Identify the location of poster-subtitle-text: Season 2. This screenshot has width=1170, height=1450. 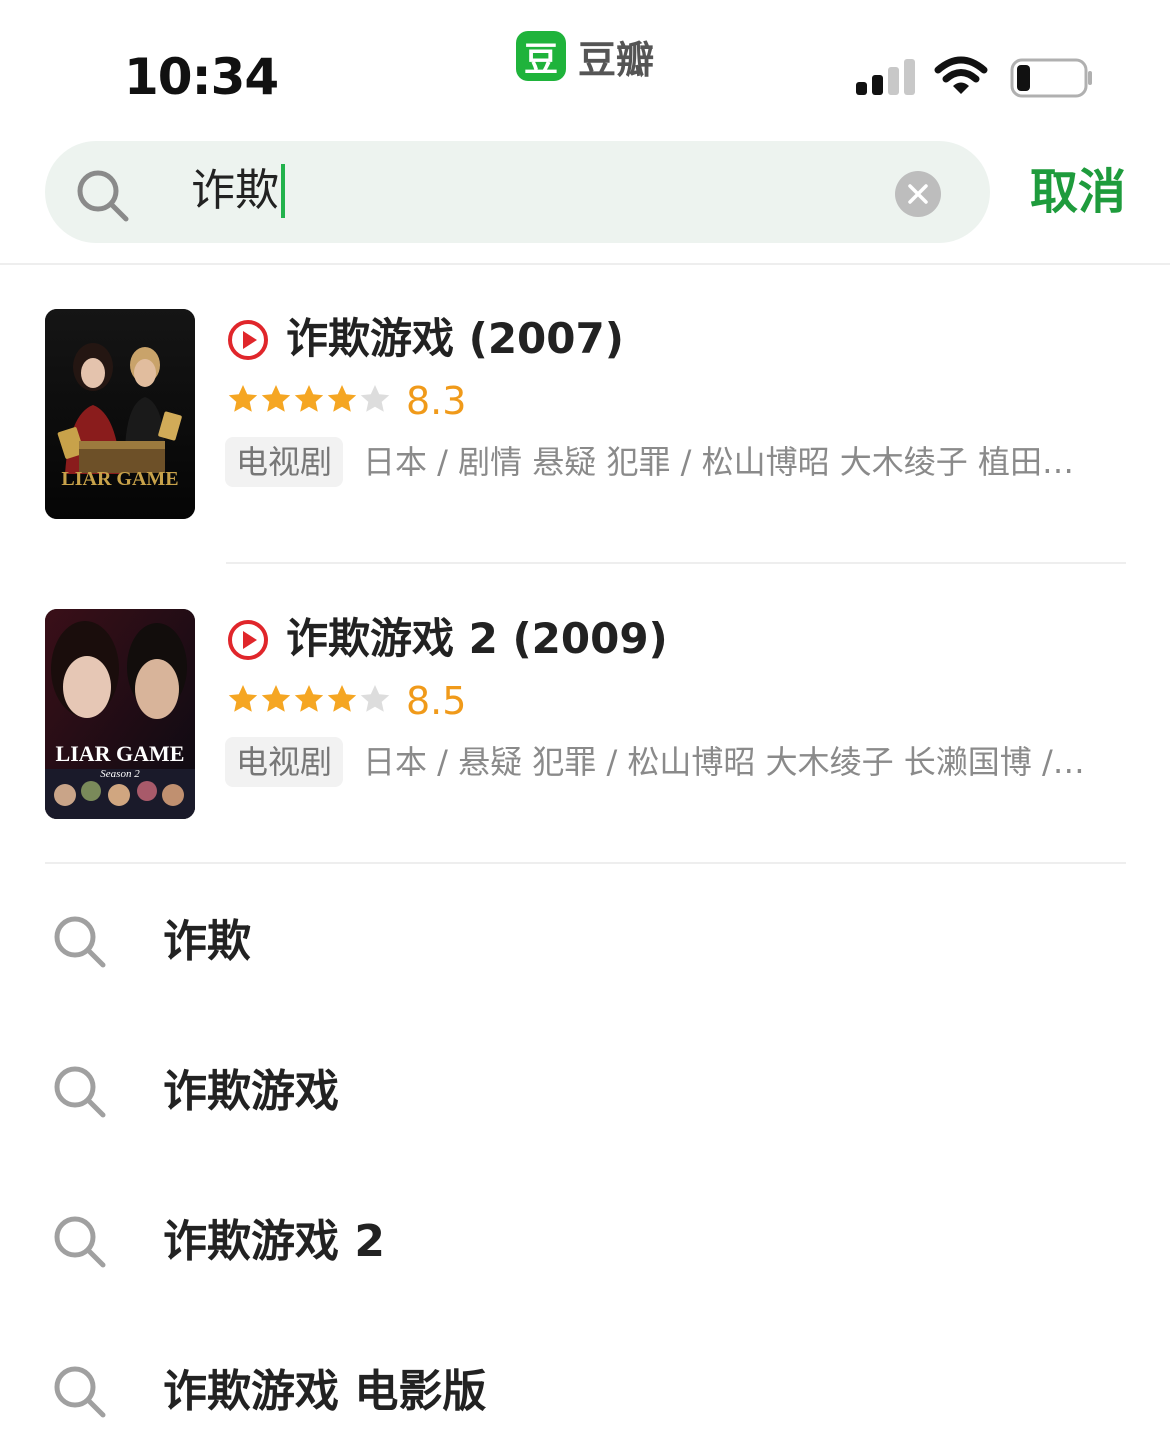
(120, 774).